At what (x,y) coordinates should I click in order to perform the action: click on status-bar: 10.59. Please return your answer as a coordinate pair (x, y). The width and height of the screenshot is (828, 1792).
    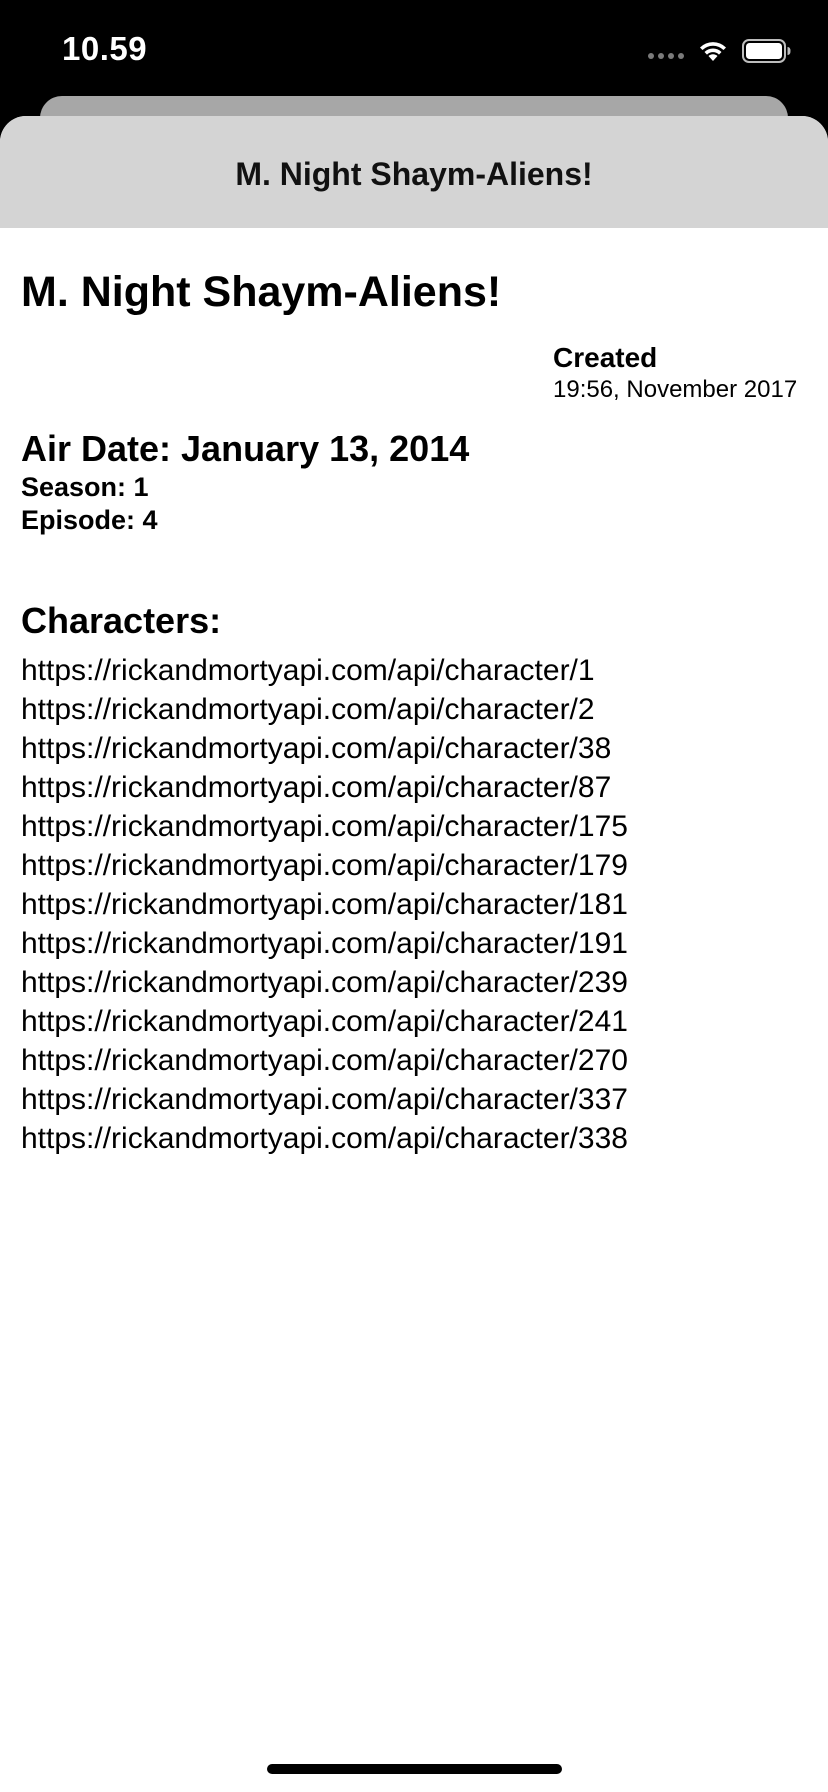
    Looking at the image, I should click on (414, 50).